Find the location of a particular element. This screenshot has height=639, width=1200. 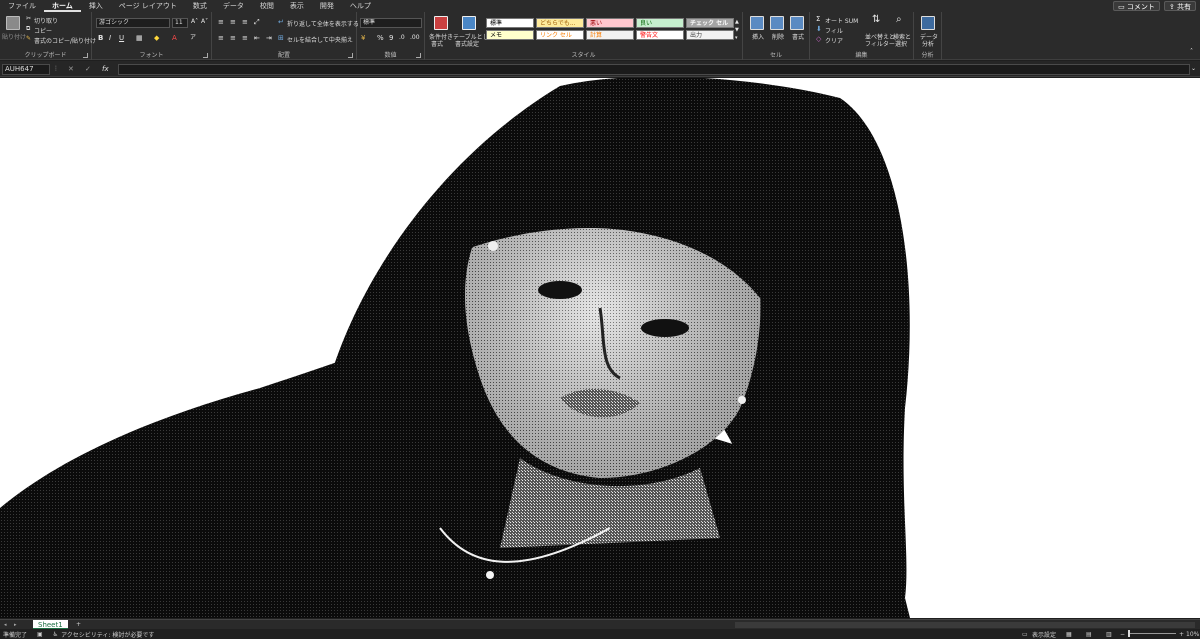

tab-insert: 挿入 is located at coordinates (96, 6).